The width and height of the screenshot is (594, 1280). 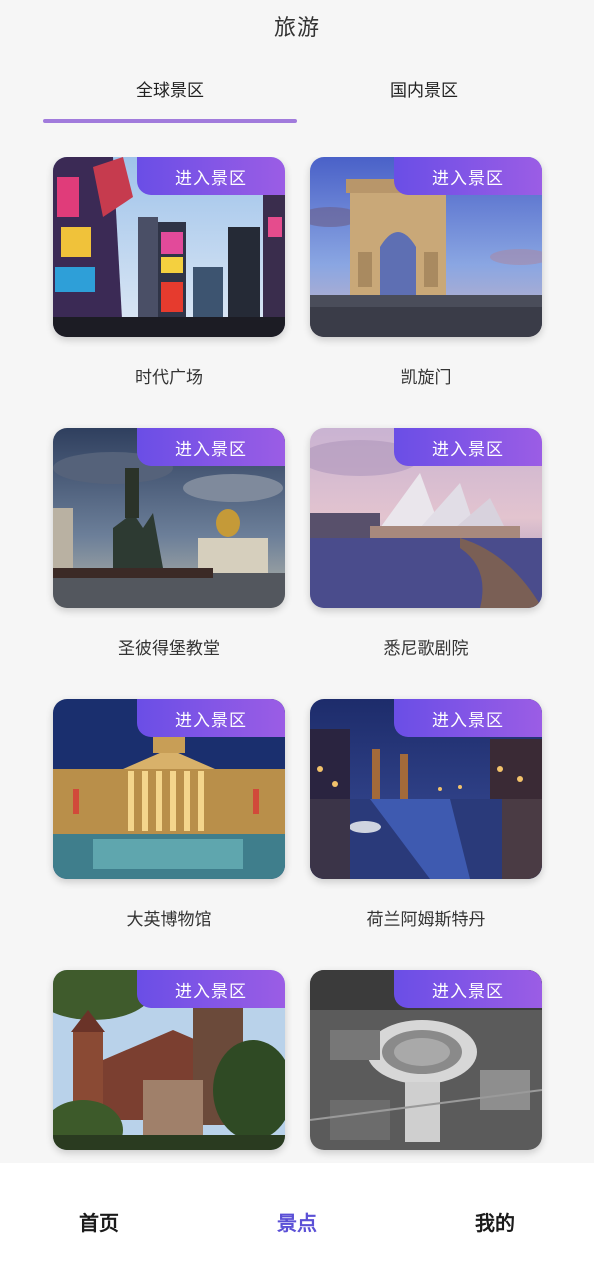 I want to click on attraction-card: 进入景区 悉尼歌剧院, so click(x=426, y=543).